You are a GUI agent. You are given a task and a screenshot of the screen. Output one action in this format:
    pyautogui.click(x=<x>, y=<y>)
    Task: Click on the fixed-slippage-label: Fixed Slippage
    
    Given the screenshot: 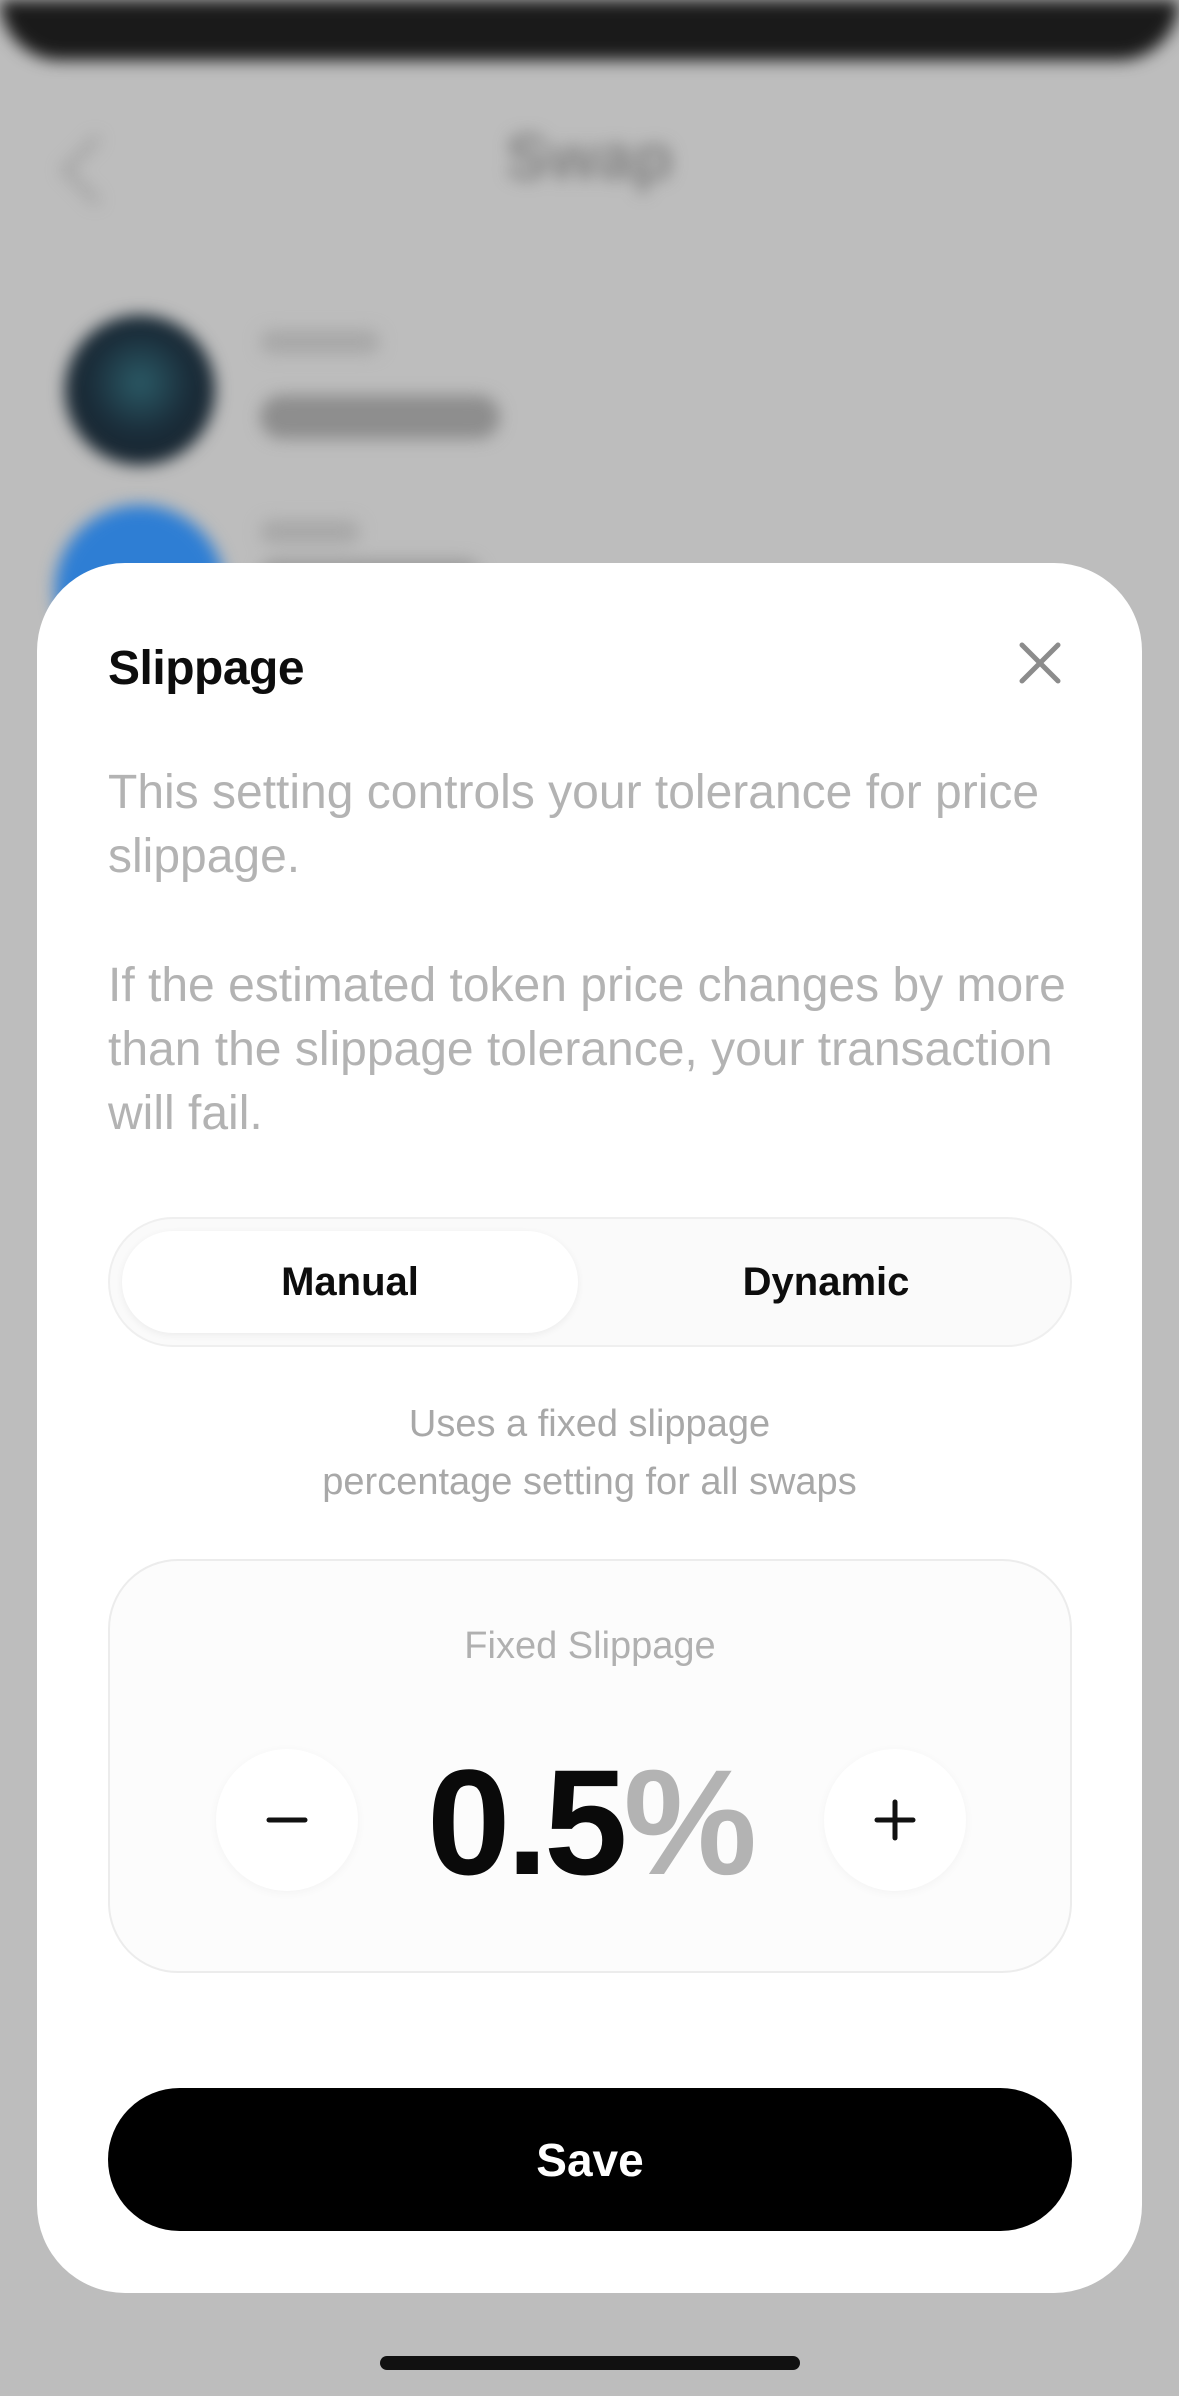 What is the action you would take?
    pyautogui.click(x=590, y=1646)
    